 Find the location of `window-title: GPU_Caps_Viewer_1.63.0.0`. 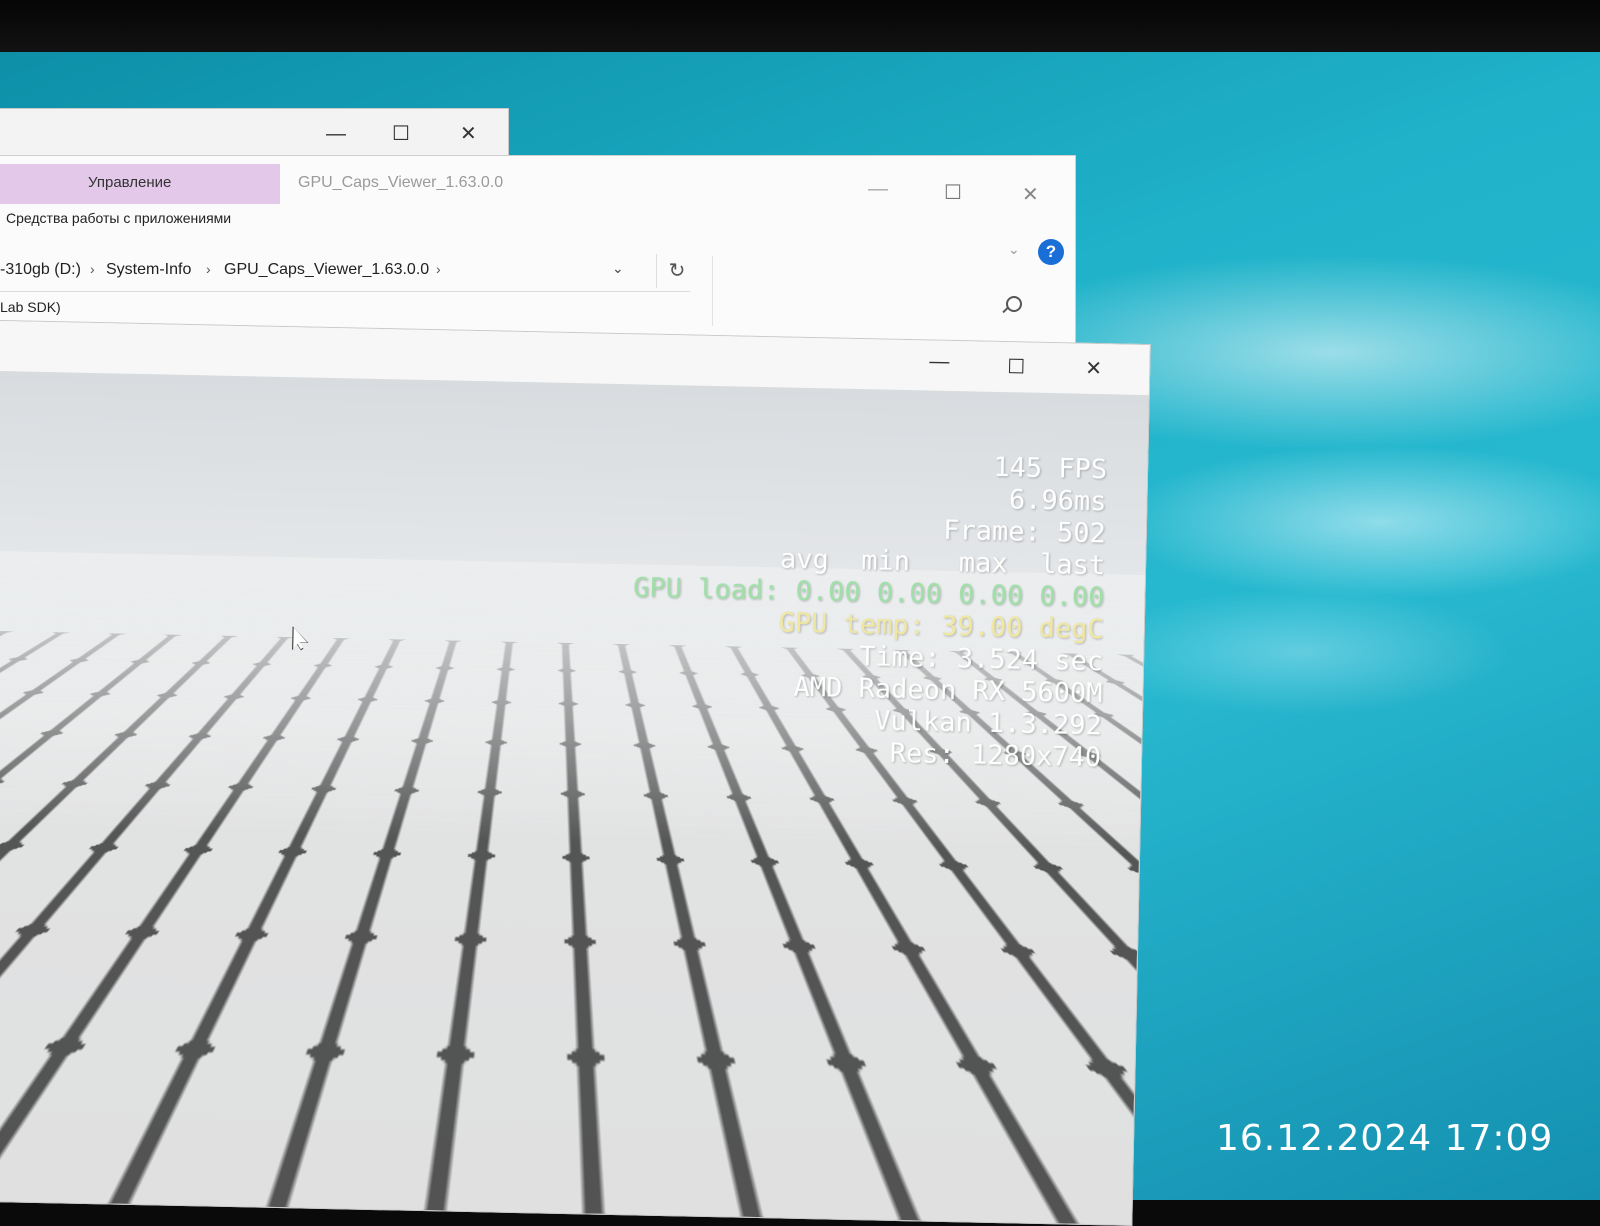

window-title: GPU_Caps_Viewer_1.63.0.0 is located at coordinates (401, 182).